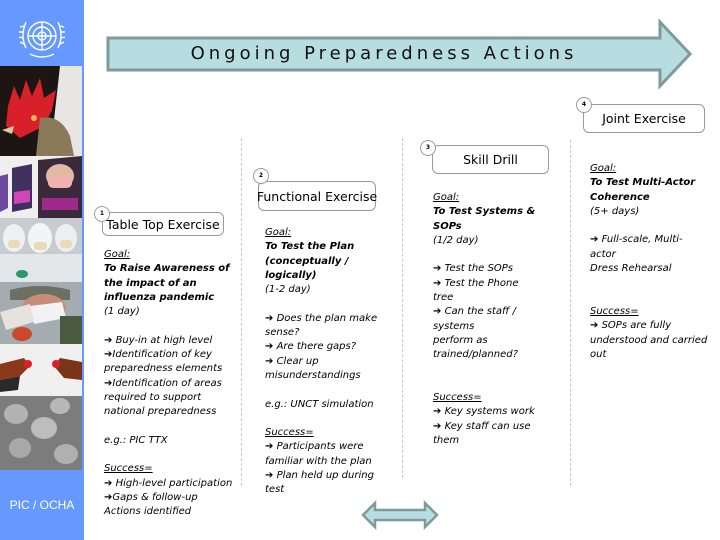 This screenshot has height=540, width=720. I want to click on success-item: Plan held up during, so click(335, 476).